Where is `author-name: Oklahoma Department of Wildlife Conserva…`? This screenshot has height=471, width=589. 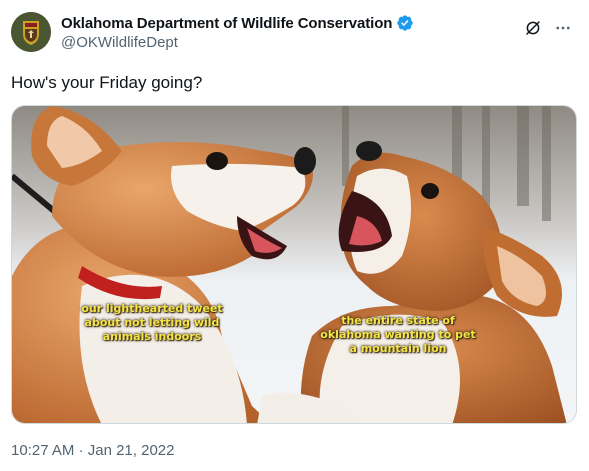
author-name: Oklahoma Department of Wildlife Conserva… is located at coordinates (226, 23).